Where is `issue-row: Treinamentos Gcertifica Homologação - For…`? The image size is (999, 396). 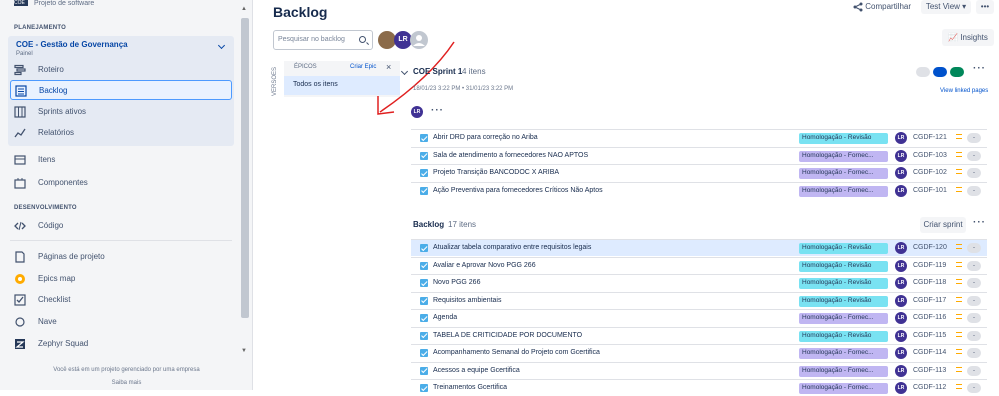 issue-row: Treinamentos Gcertifica Homologação - For… is located at coordinates (699, 387).